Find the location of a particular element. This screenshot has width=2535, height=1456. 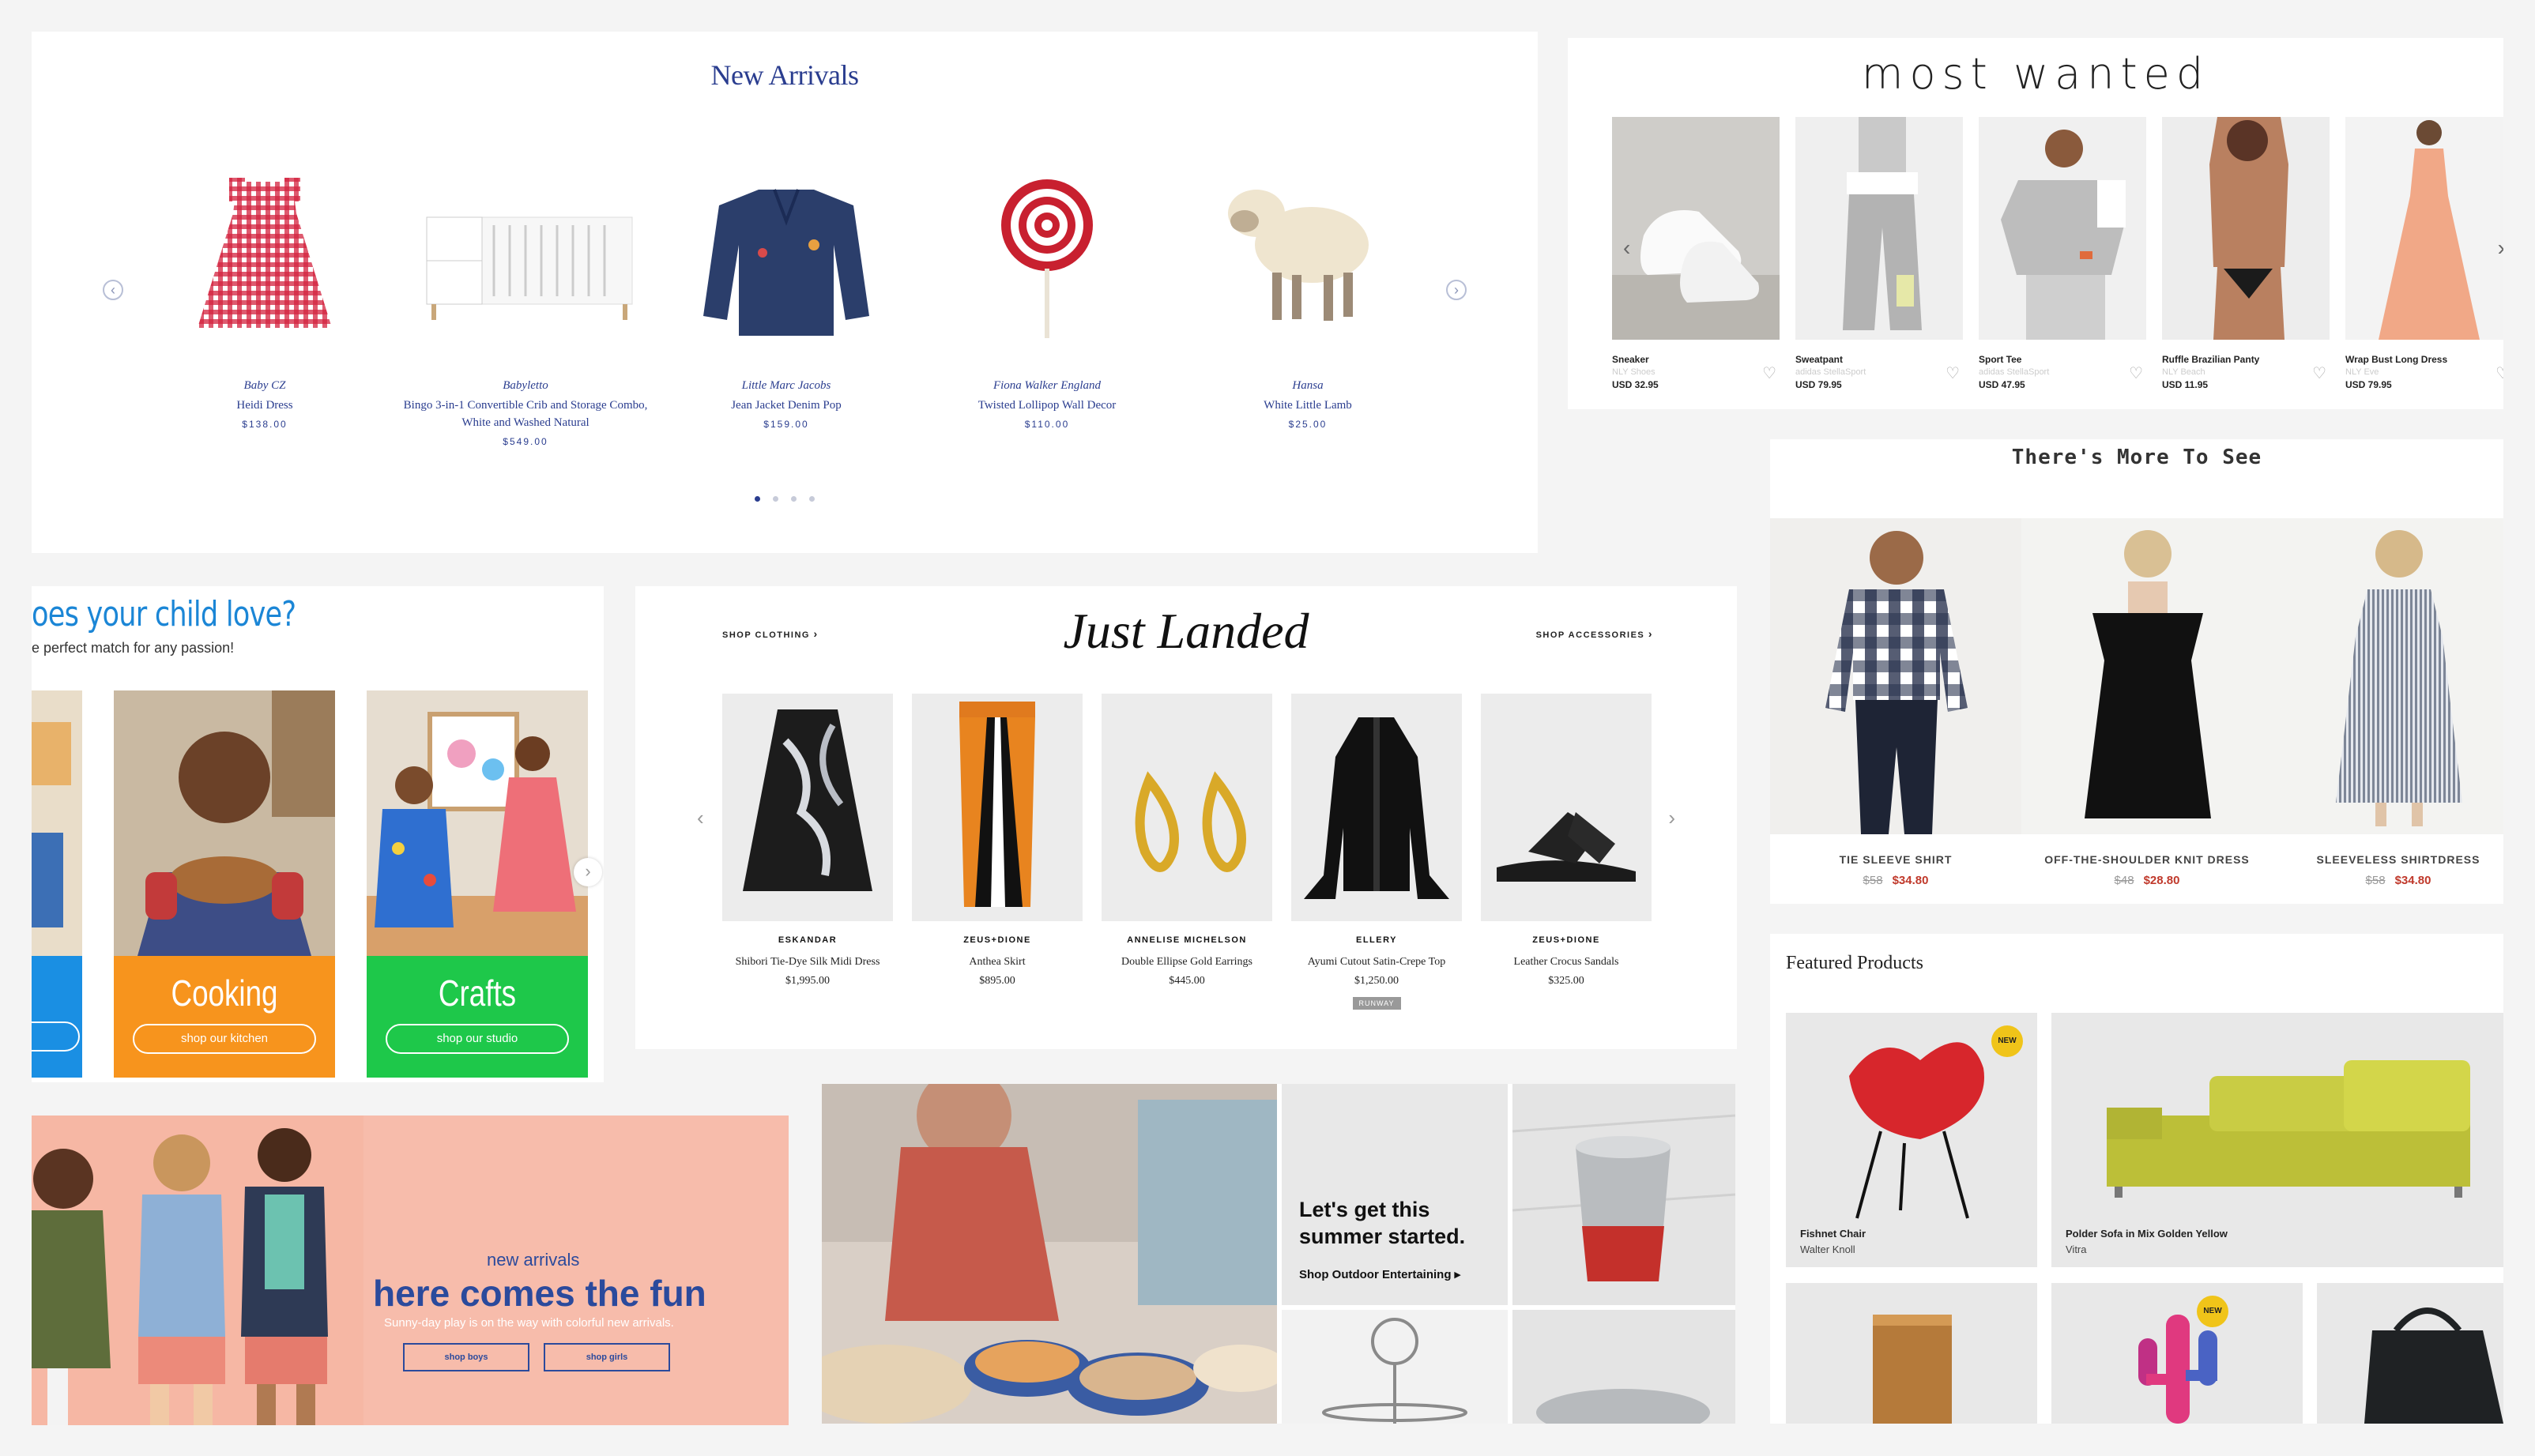

shop-boys-button: shop boys is located at coordinates (466, 1357).